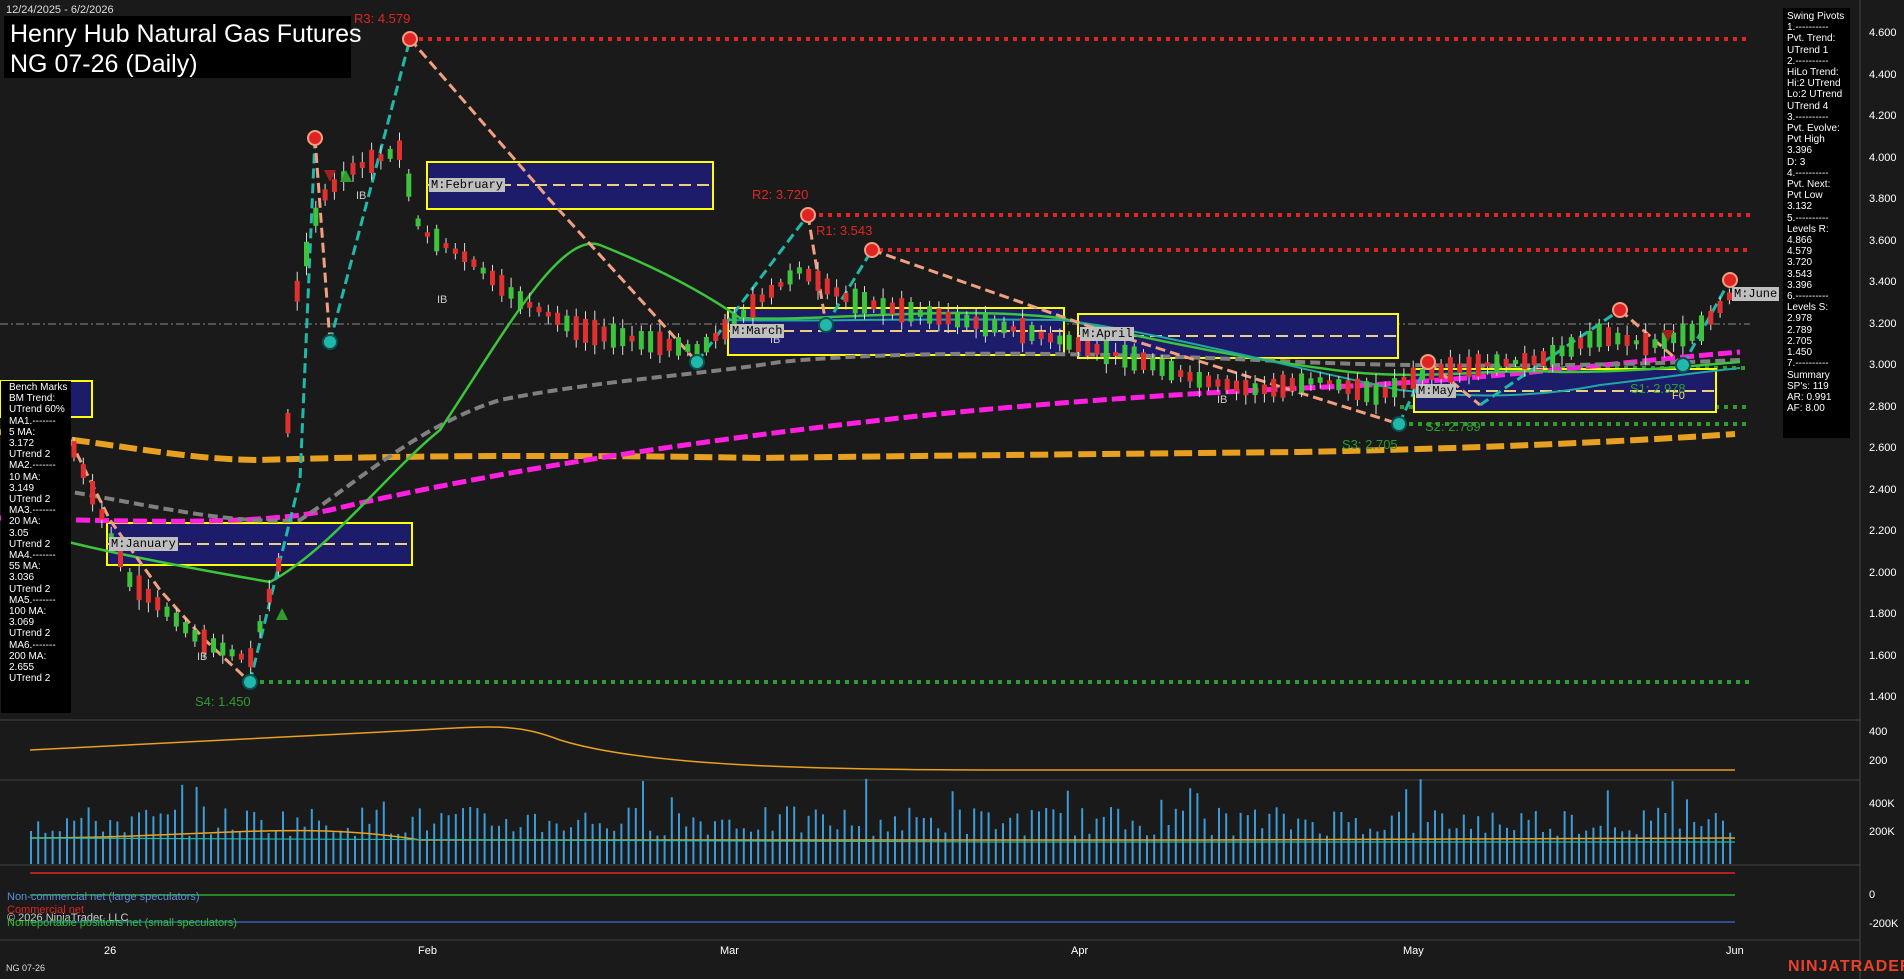 This screenshot has width=1904, height=979. What do you see at coordinates (103, 897) in the screenshot?
I see `legend-noncommercial: Non-commercial net (large speculators)` at bounding box center [103, 897].